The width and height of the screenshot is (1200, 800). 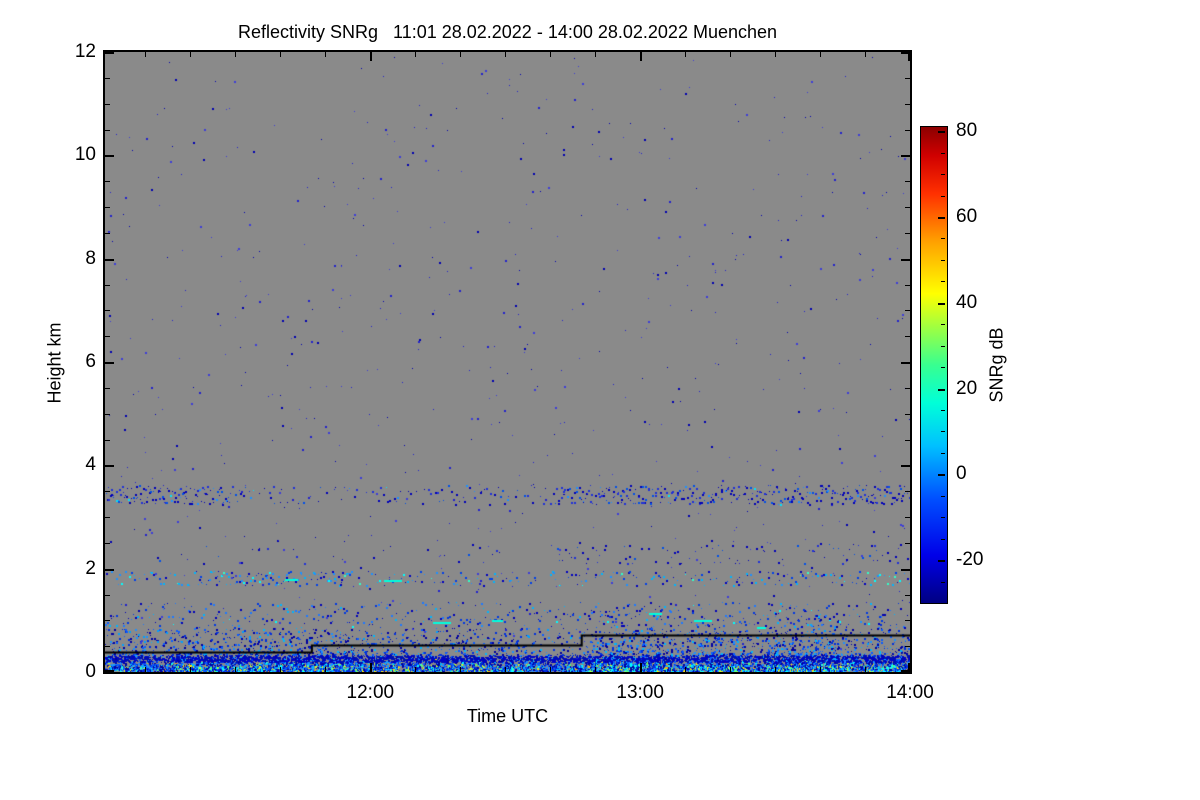 I want to click on colorbar-tick-label: 60, so click(x=967, y=217).